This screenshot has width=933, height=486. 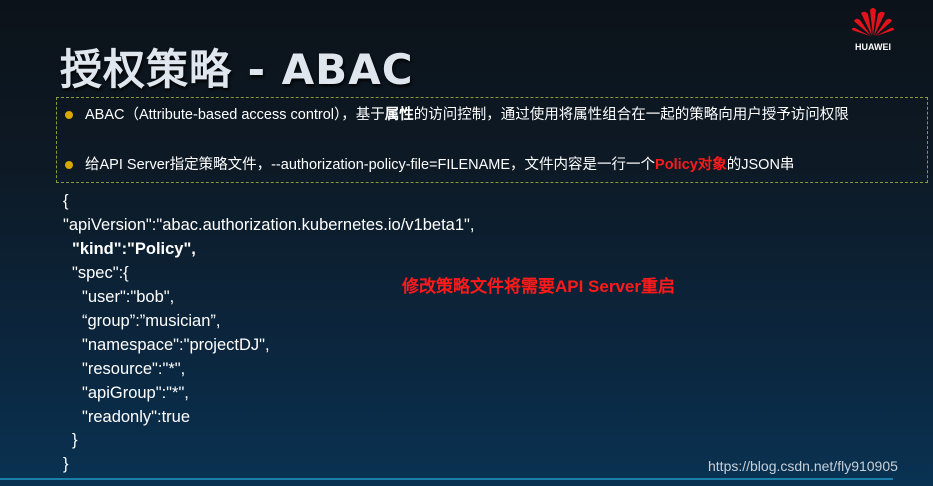 I want to click on watermark: https://blog.csdn.net/fly910905, so click(x=803, y=466).